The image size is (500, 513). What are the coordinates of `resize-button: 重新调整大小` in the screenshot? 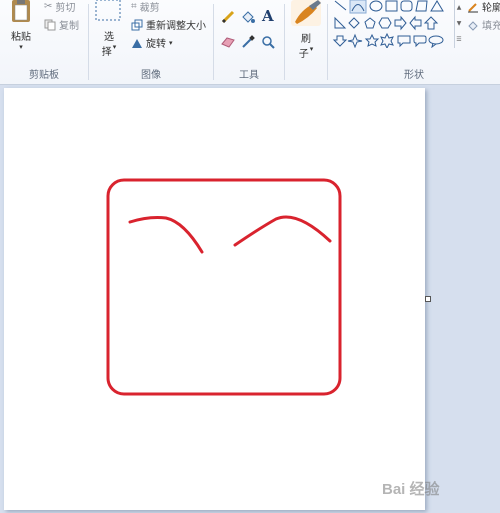 It's located at (168, 24).